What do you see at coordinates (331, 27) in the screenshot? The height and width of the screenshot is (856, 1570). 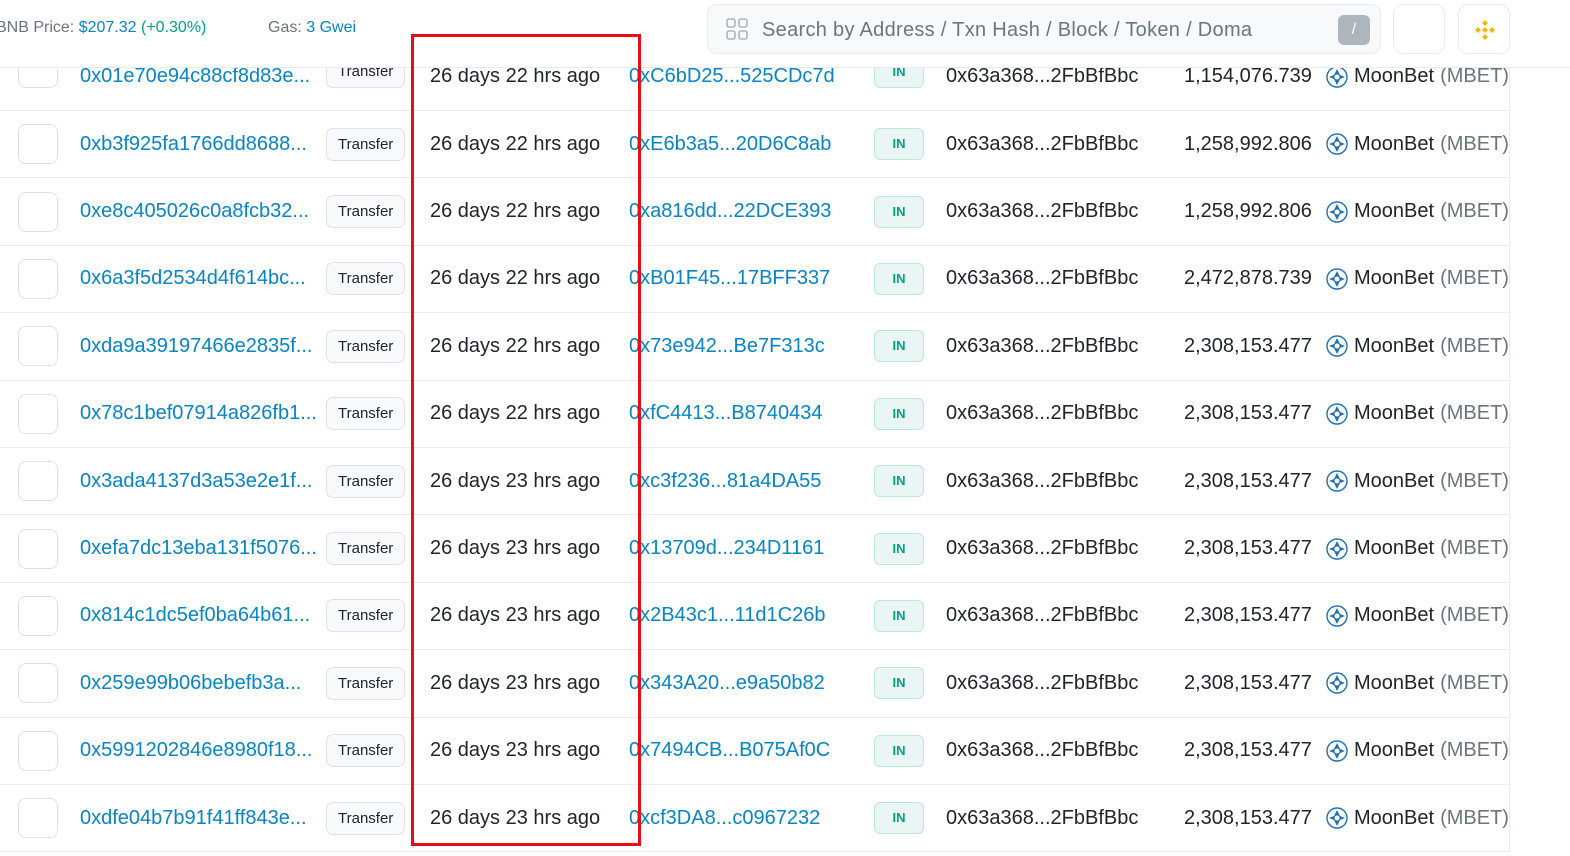 I see `gas-value: 3 Gwei` at bounding box center [331, 27].